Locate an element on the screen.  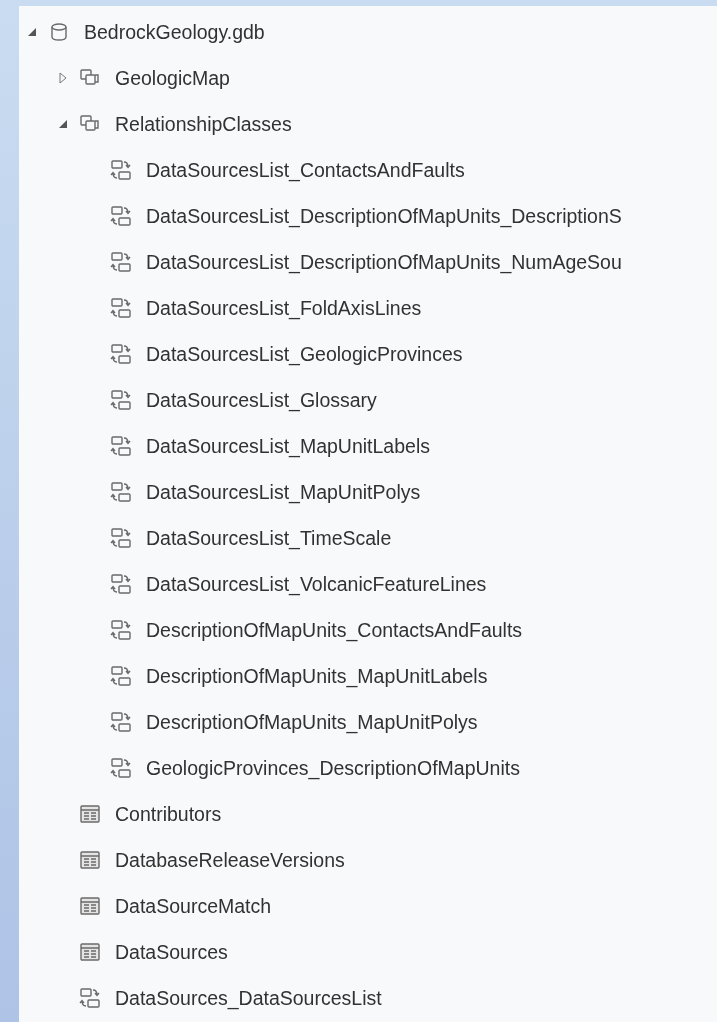
tree-item-label: DataSourcesList_DescriptionOfMapUnits_DescriptionS is located at coordinates (384, 216).